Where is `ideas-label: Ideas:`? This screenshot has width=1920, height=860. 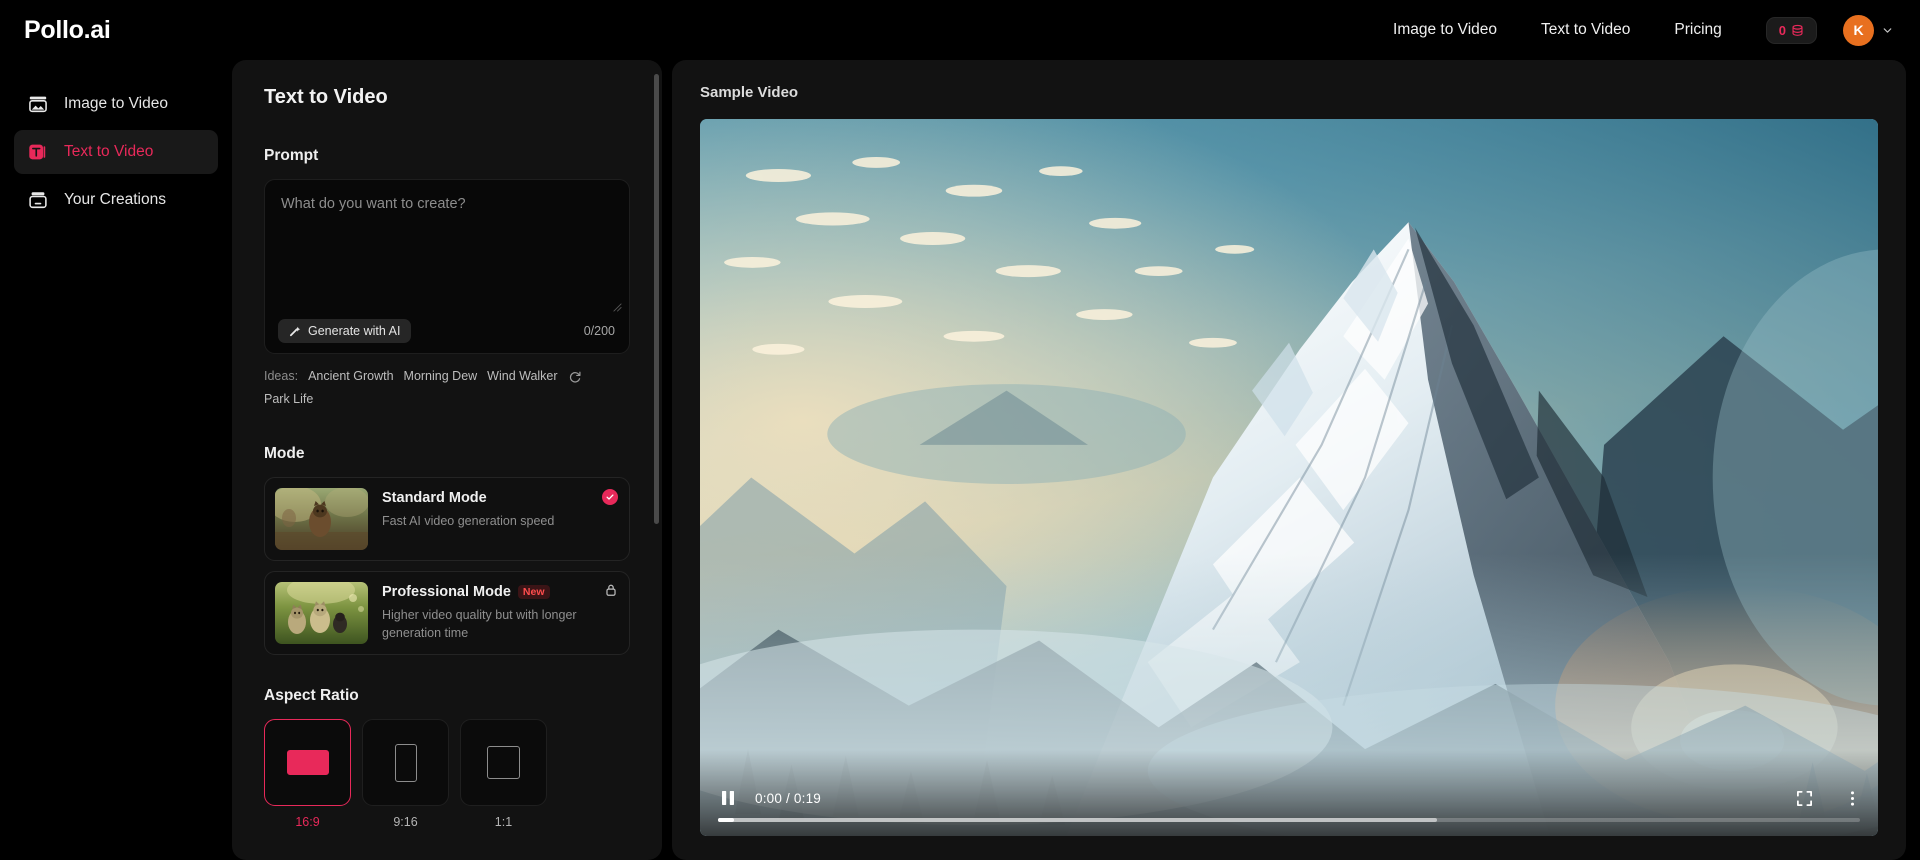
ideas-label: Ideas: is located at coordinates (281, 376).